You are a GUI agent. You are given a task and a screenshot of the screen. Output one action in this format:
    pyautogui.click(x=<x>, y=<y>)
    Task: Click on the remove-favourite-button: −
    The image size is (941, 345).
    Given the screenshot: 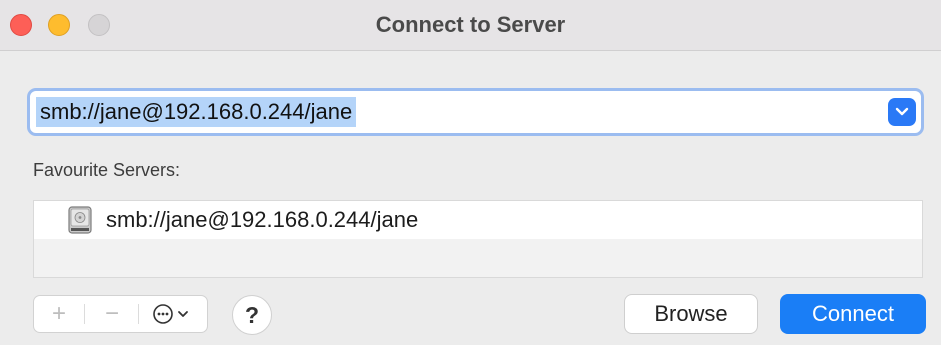 What is the action you would take?
    pyautogui.click(x=112, y=314)
    